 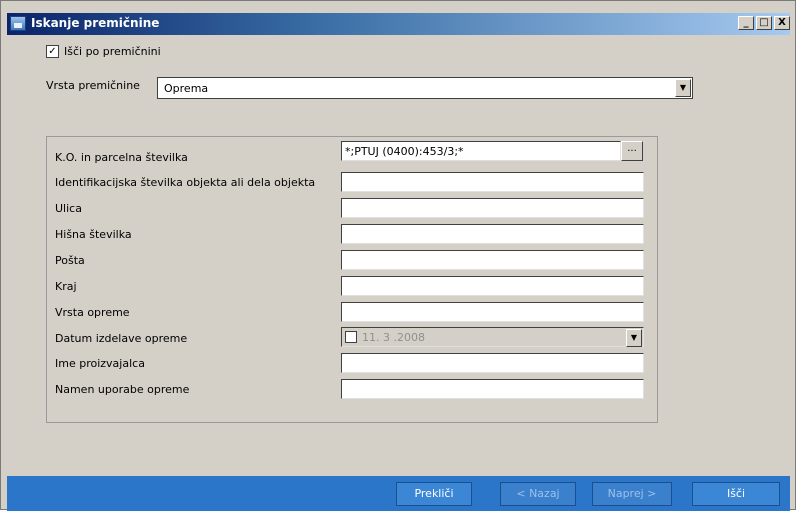 I want to click on restore-icon: □, so click(x=764, y=23).